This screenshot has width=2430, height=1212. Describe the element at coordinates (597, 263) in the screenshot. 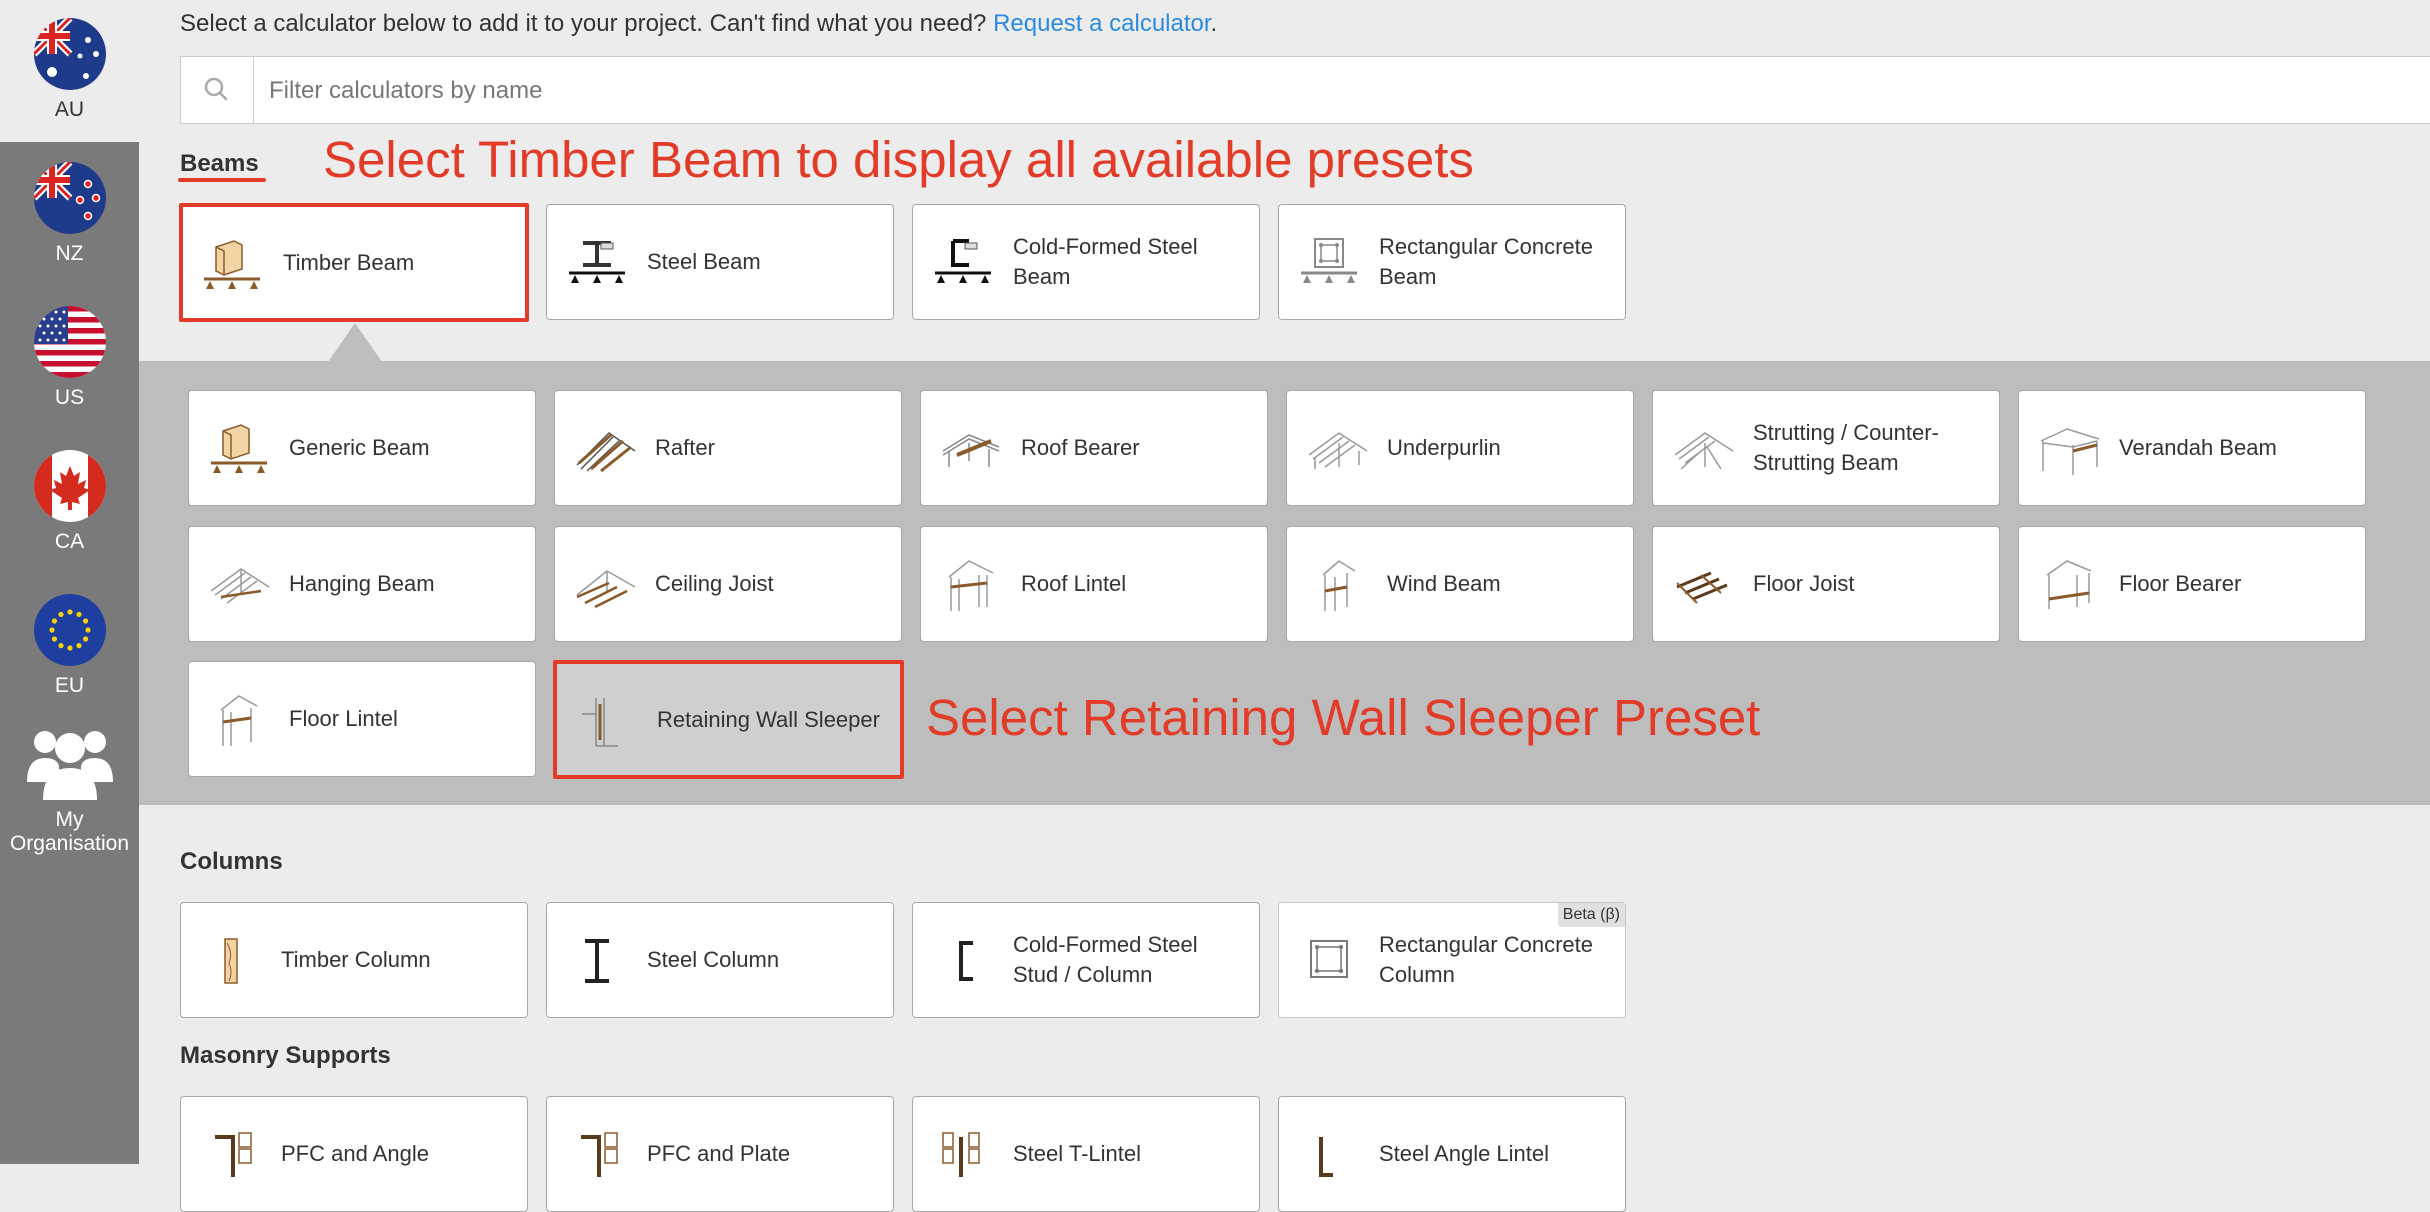

I see `steel-beam-icon` at that location.